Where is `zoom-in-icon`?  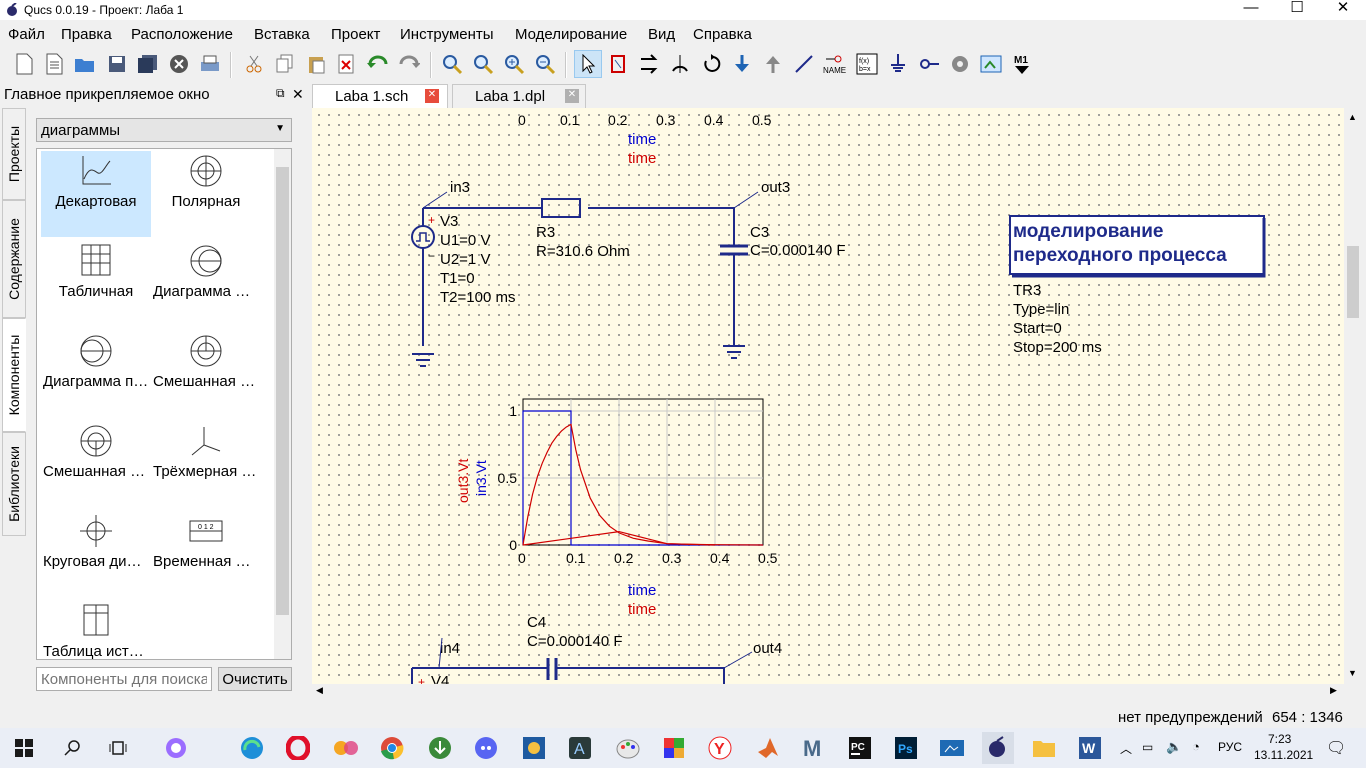
zoom-in-icon is located at coordinates (514, 64).